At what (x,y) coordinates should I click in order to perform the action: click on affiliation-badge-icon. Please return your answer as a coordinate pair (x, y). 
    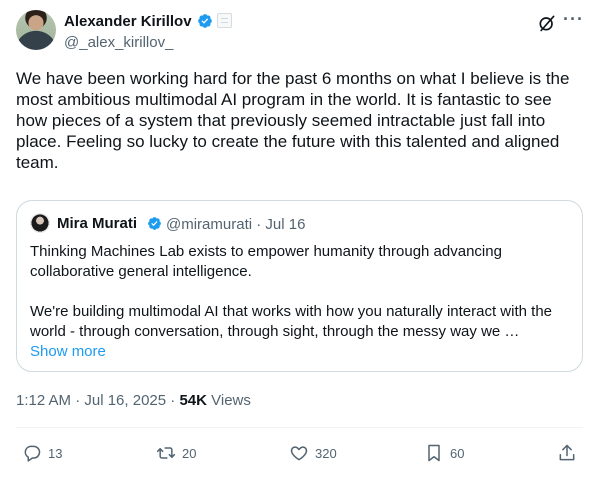
    Looking at the image, I should click on (224, 20).